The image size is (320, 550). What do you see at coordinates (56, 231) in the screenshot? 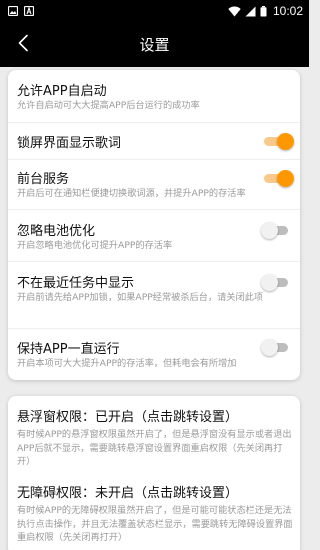
I see `setting-title: 忽略电池优化` at bounding box center [56, 231].